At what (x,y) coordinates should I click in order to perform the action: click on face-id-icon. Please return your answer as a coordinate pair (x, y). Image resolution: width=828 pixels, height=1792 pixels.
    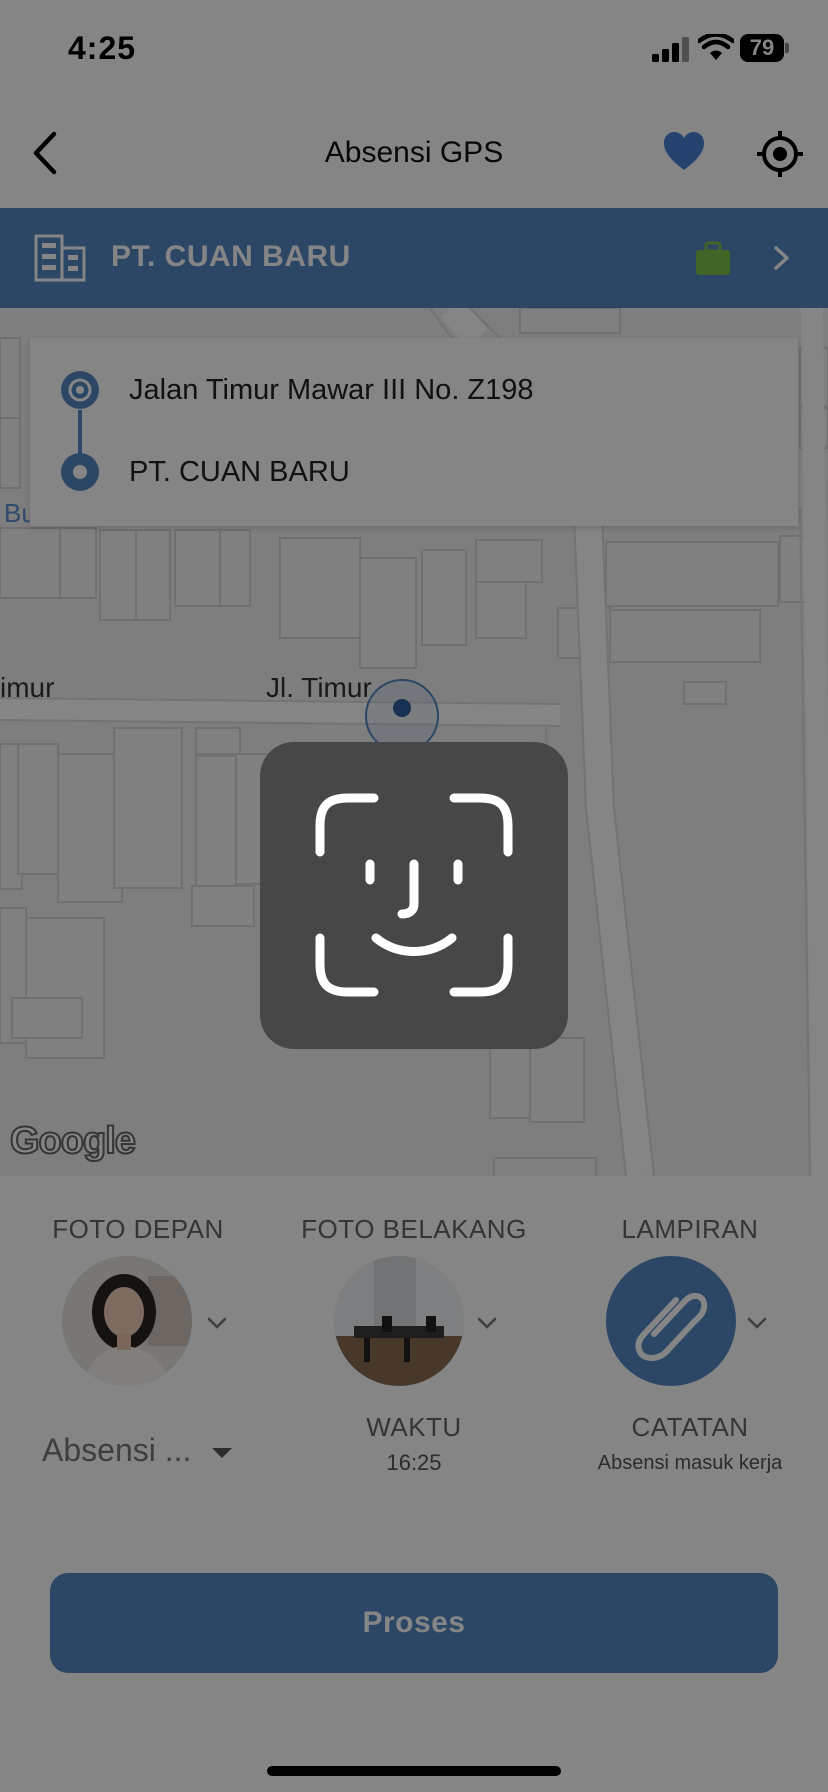
    Looking at the image, I should click on (414, 895).